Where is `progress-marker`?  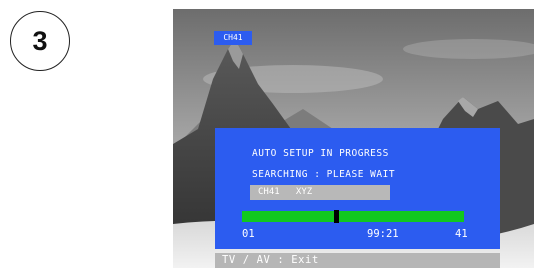 progress-marker is located at coordinates (337, 216).